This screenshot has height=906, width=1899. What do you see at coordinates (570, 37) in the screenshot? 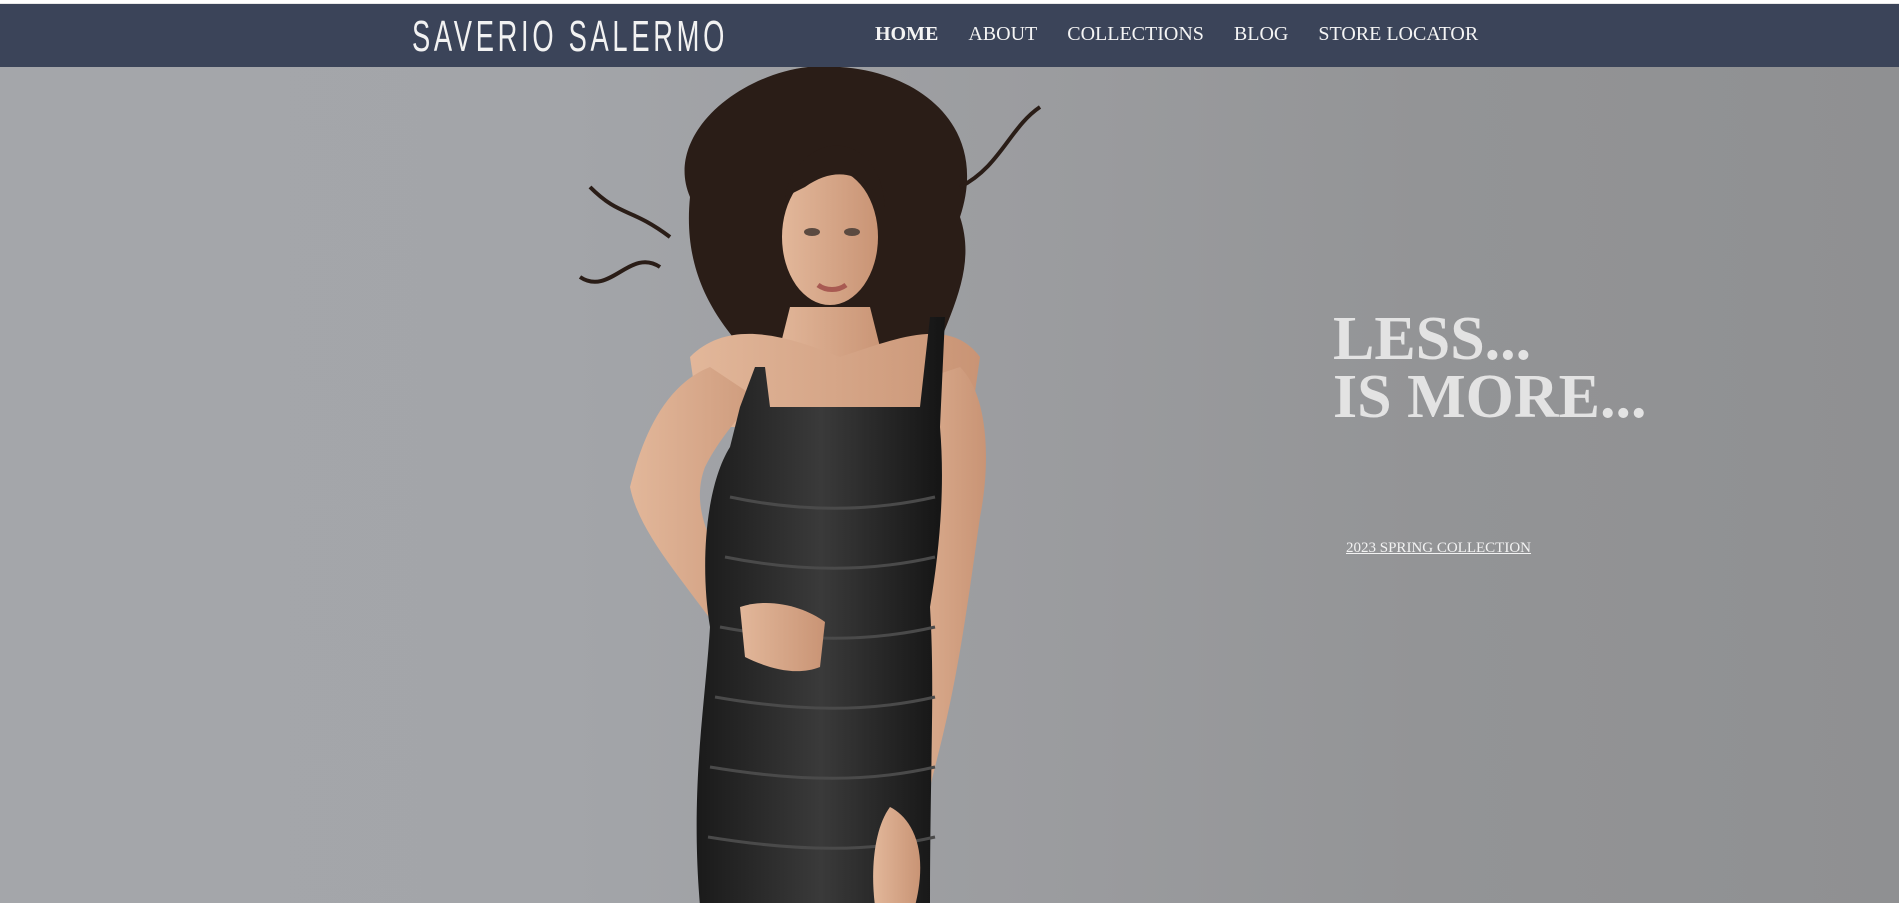
I see `brand-logo: SAVERIO SALERMO` at bounding box center [570, 37].